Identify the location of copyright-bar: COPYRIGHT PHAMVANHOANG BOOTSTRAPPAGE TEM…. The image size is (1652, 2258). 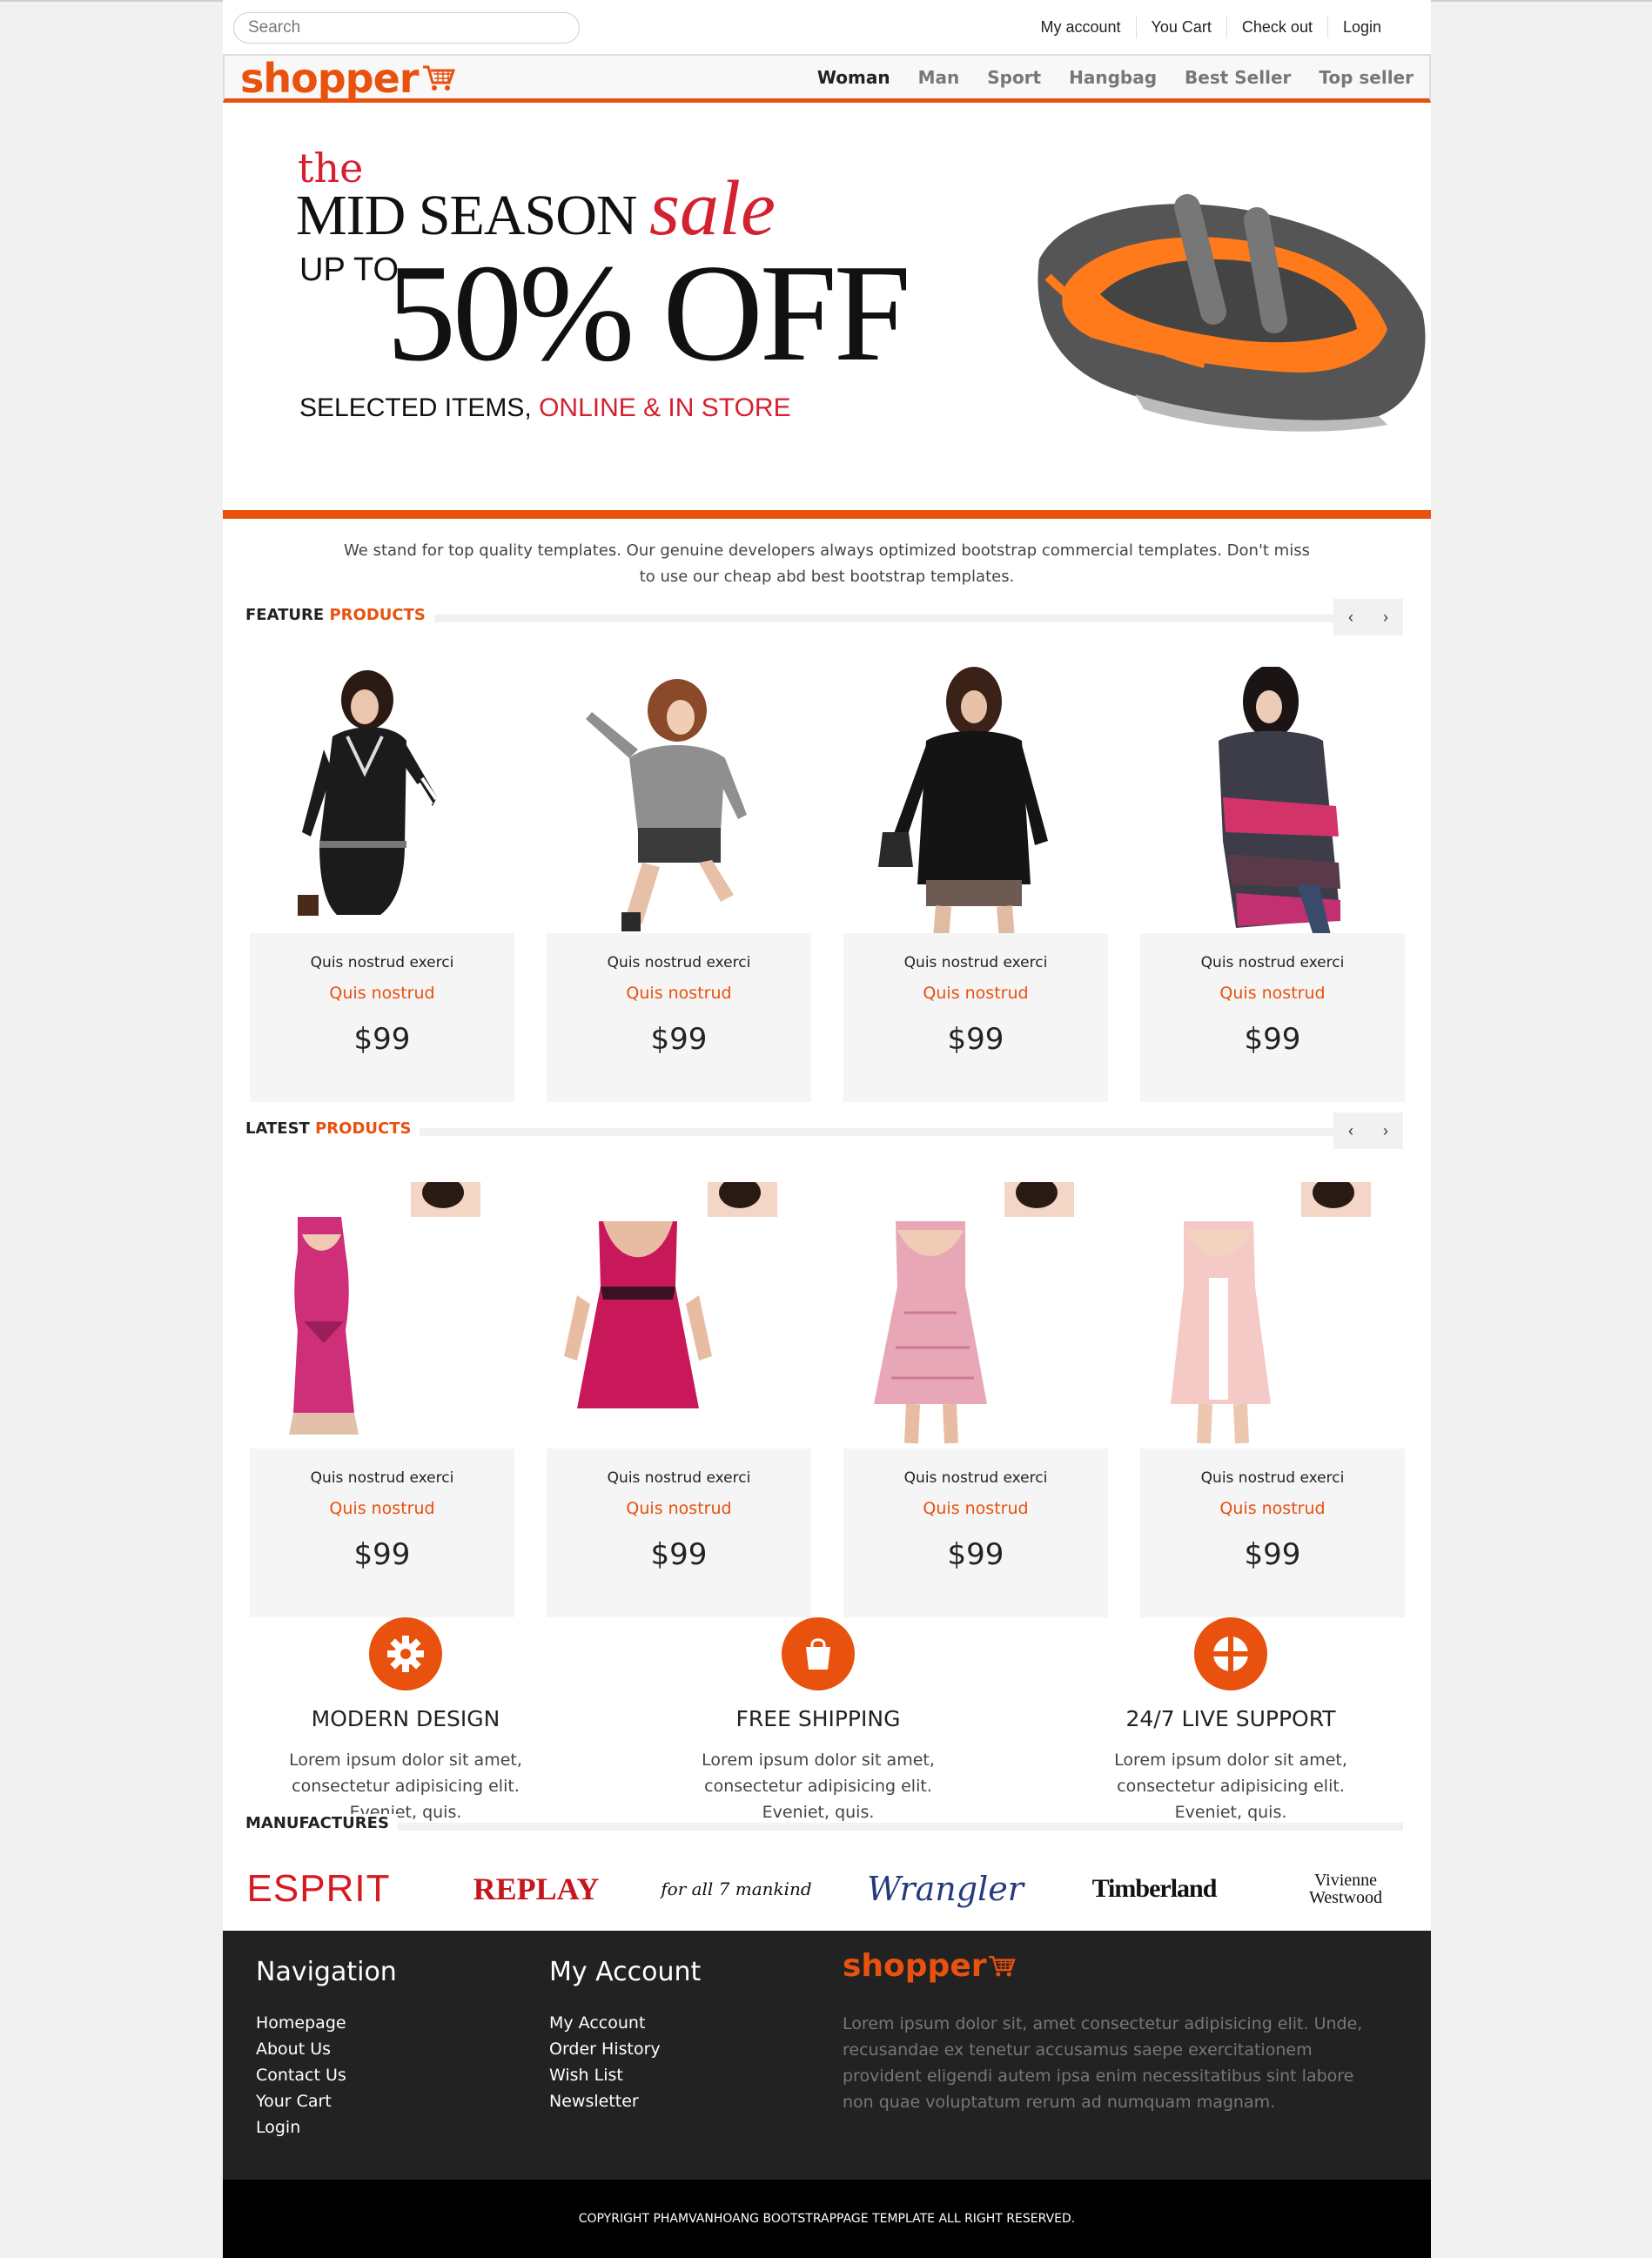
(827, 2219).